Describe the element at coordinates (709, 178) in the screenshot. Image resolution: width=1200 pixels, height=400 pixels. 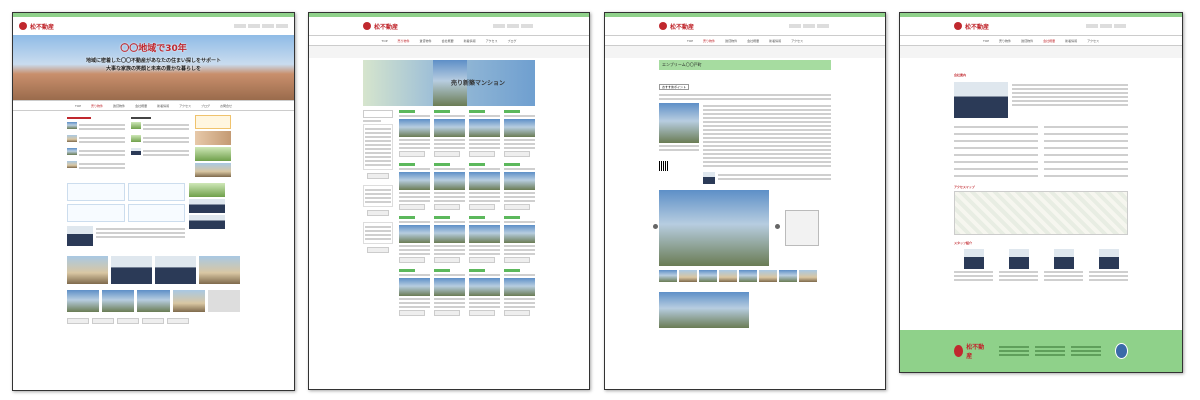
I see `agent-photo` at that location.